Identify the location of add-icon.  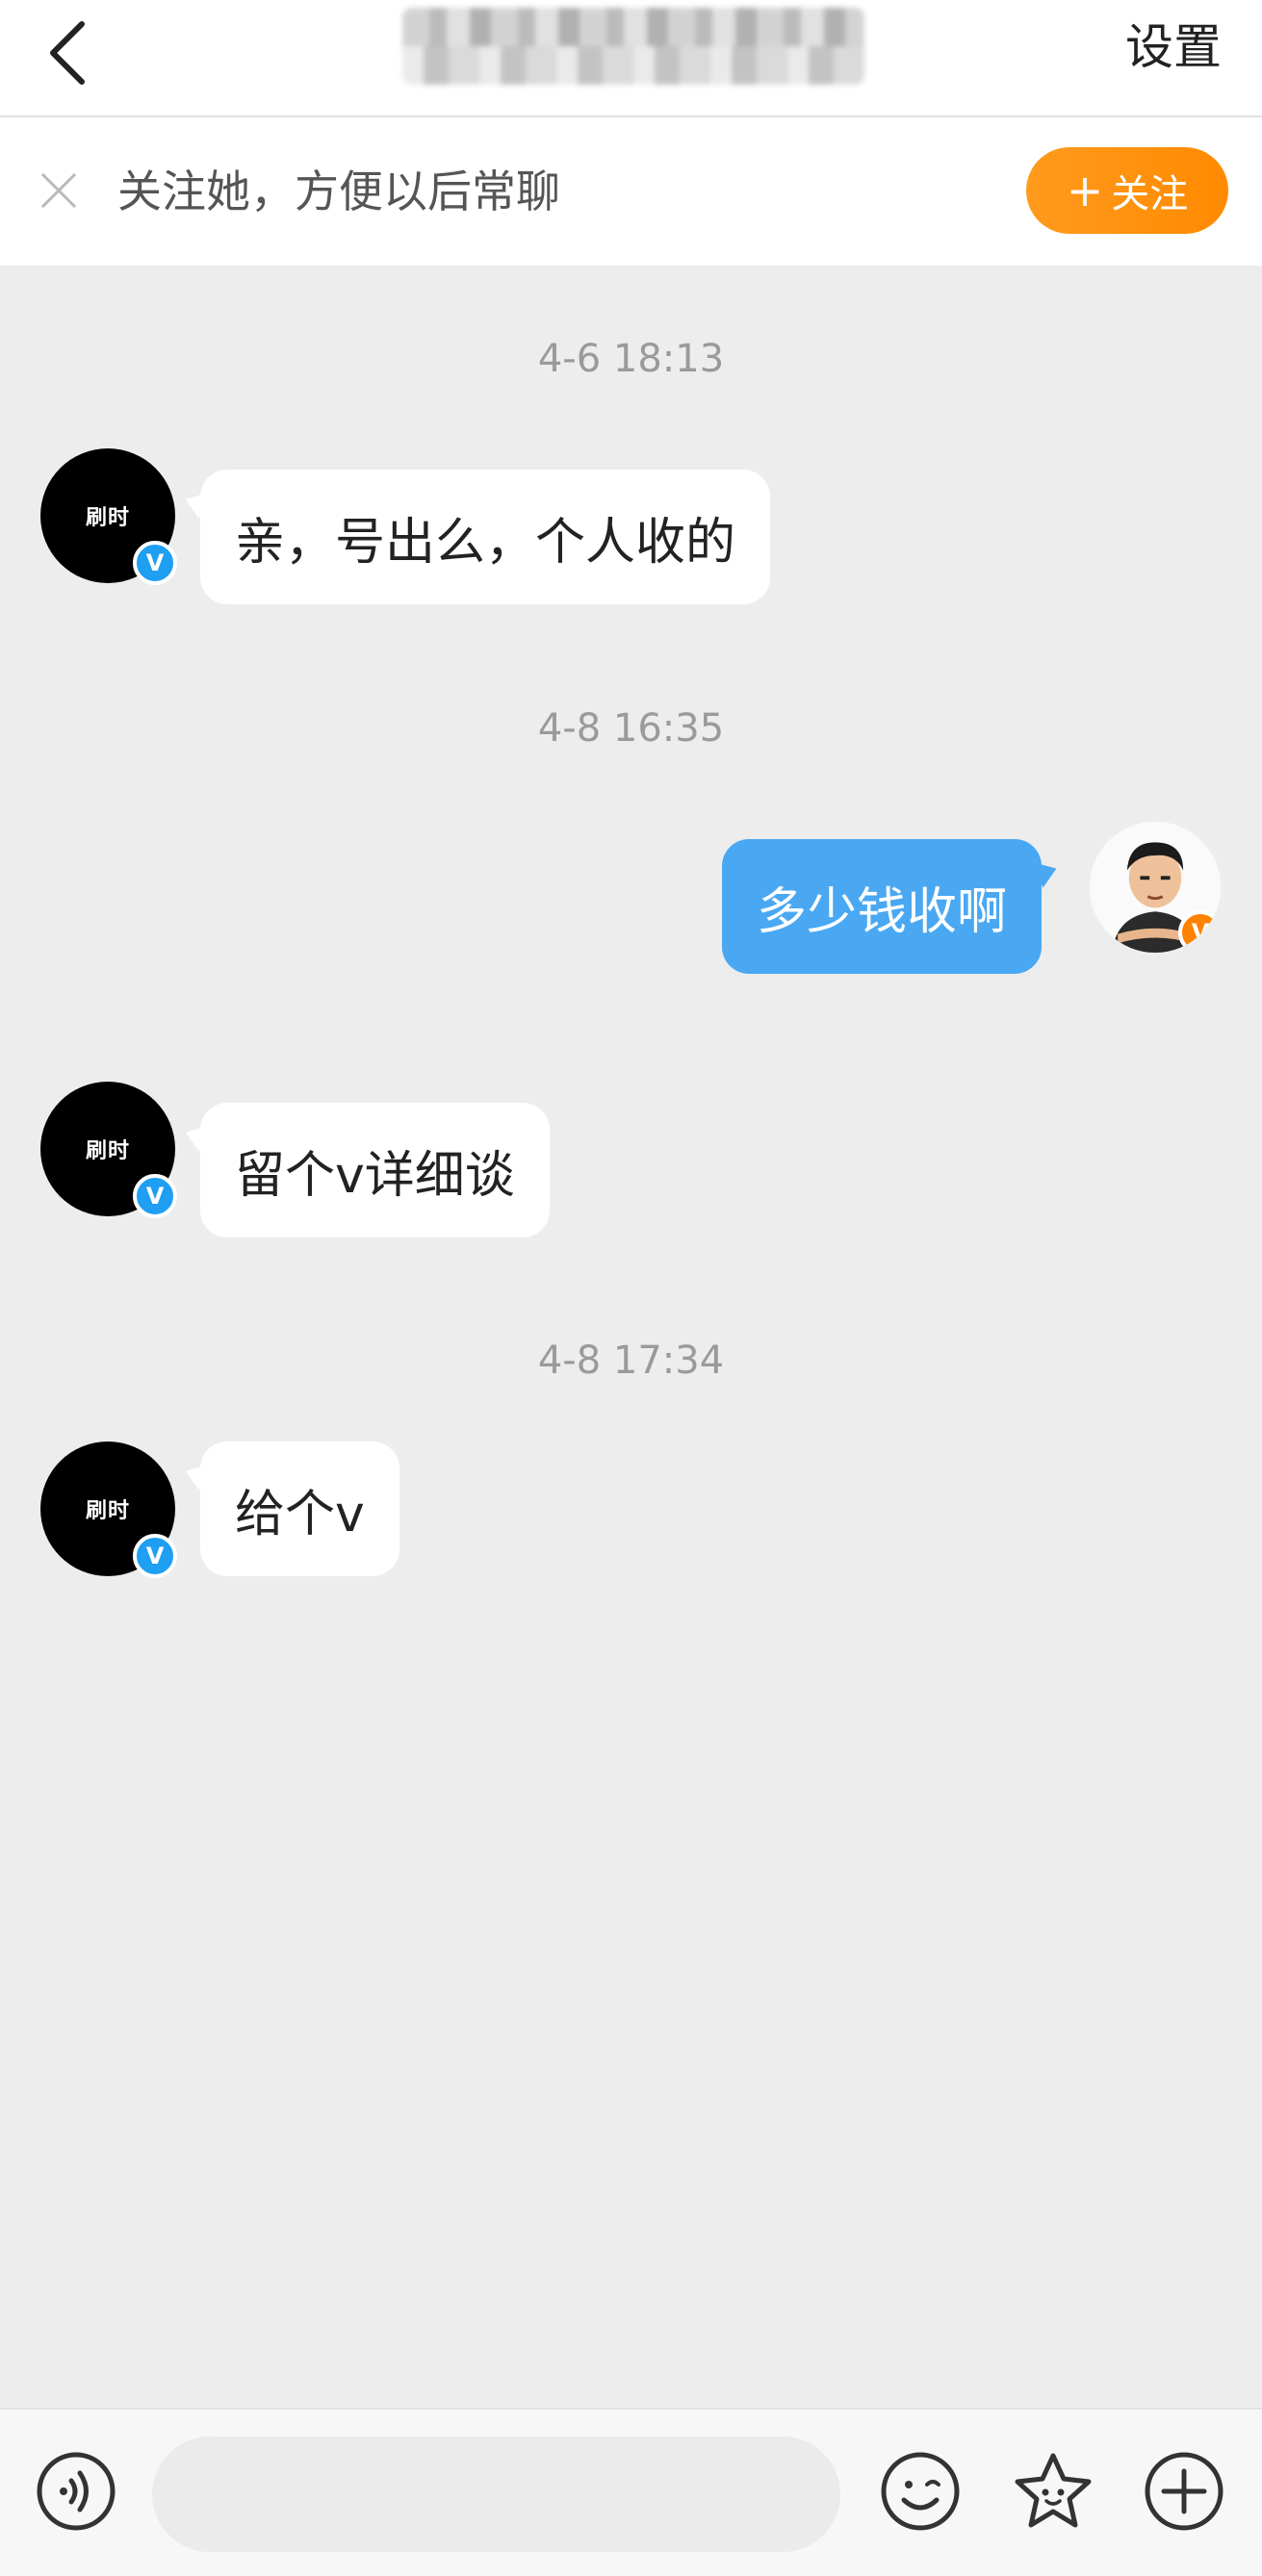
(1184, 2491).